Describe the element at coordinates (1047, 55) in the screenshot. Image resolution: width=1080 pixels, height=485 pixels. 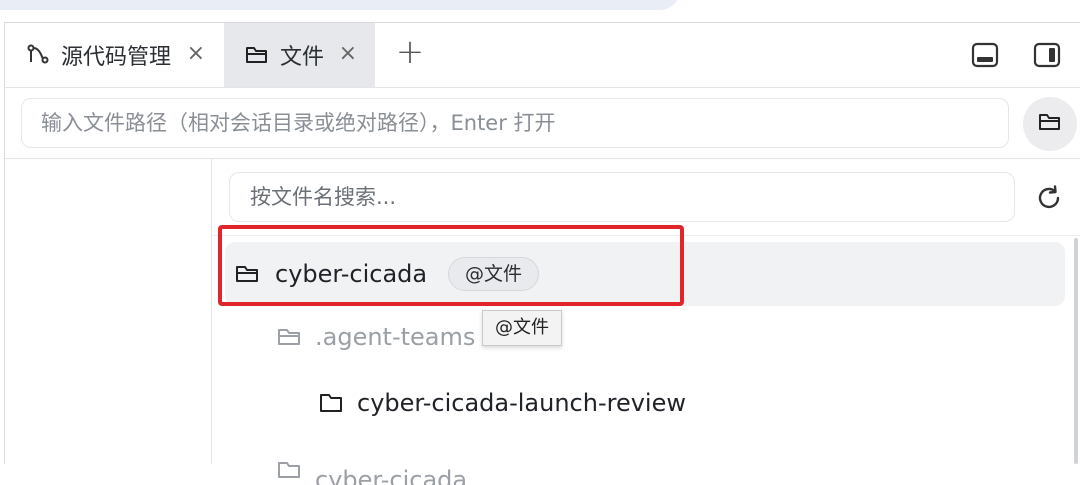
I see `toggle-side-panel-icon` at that location.